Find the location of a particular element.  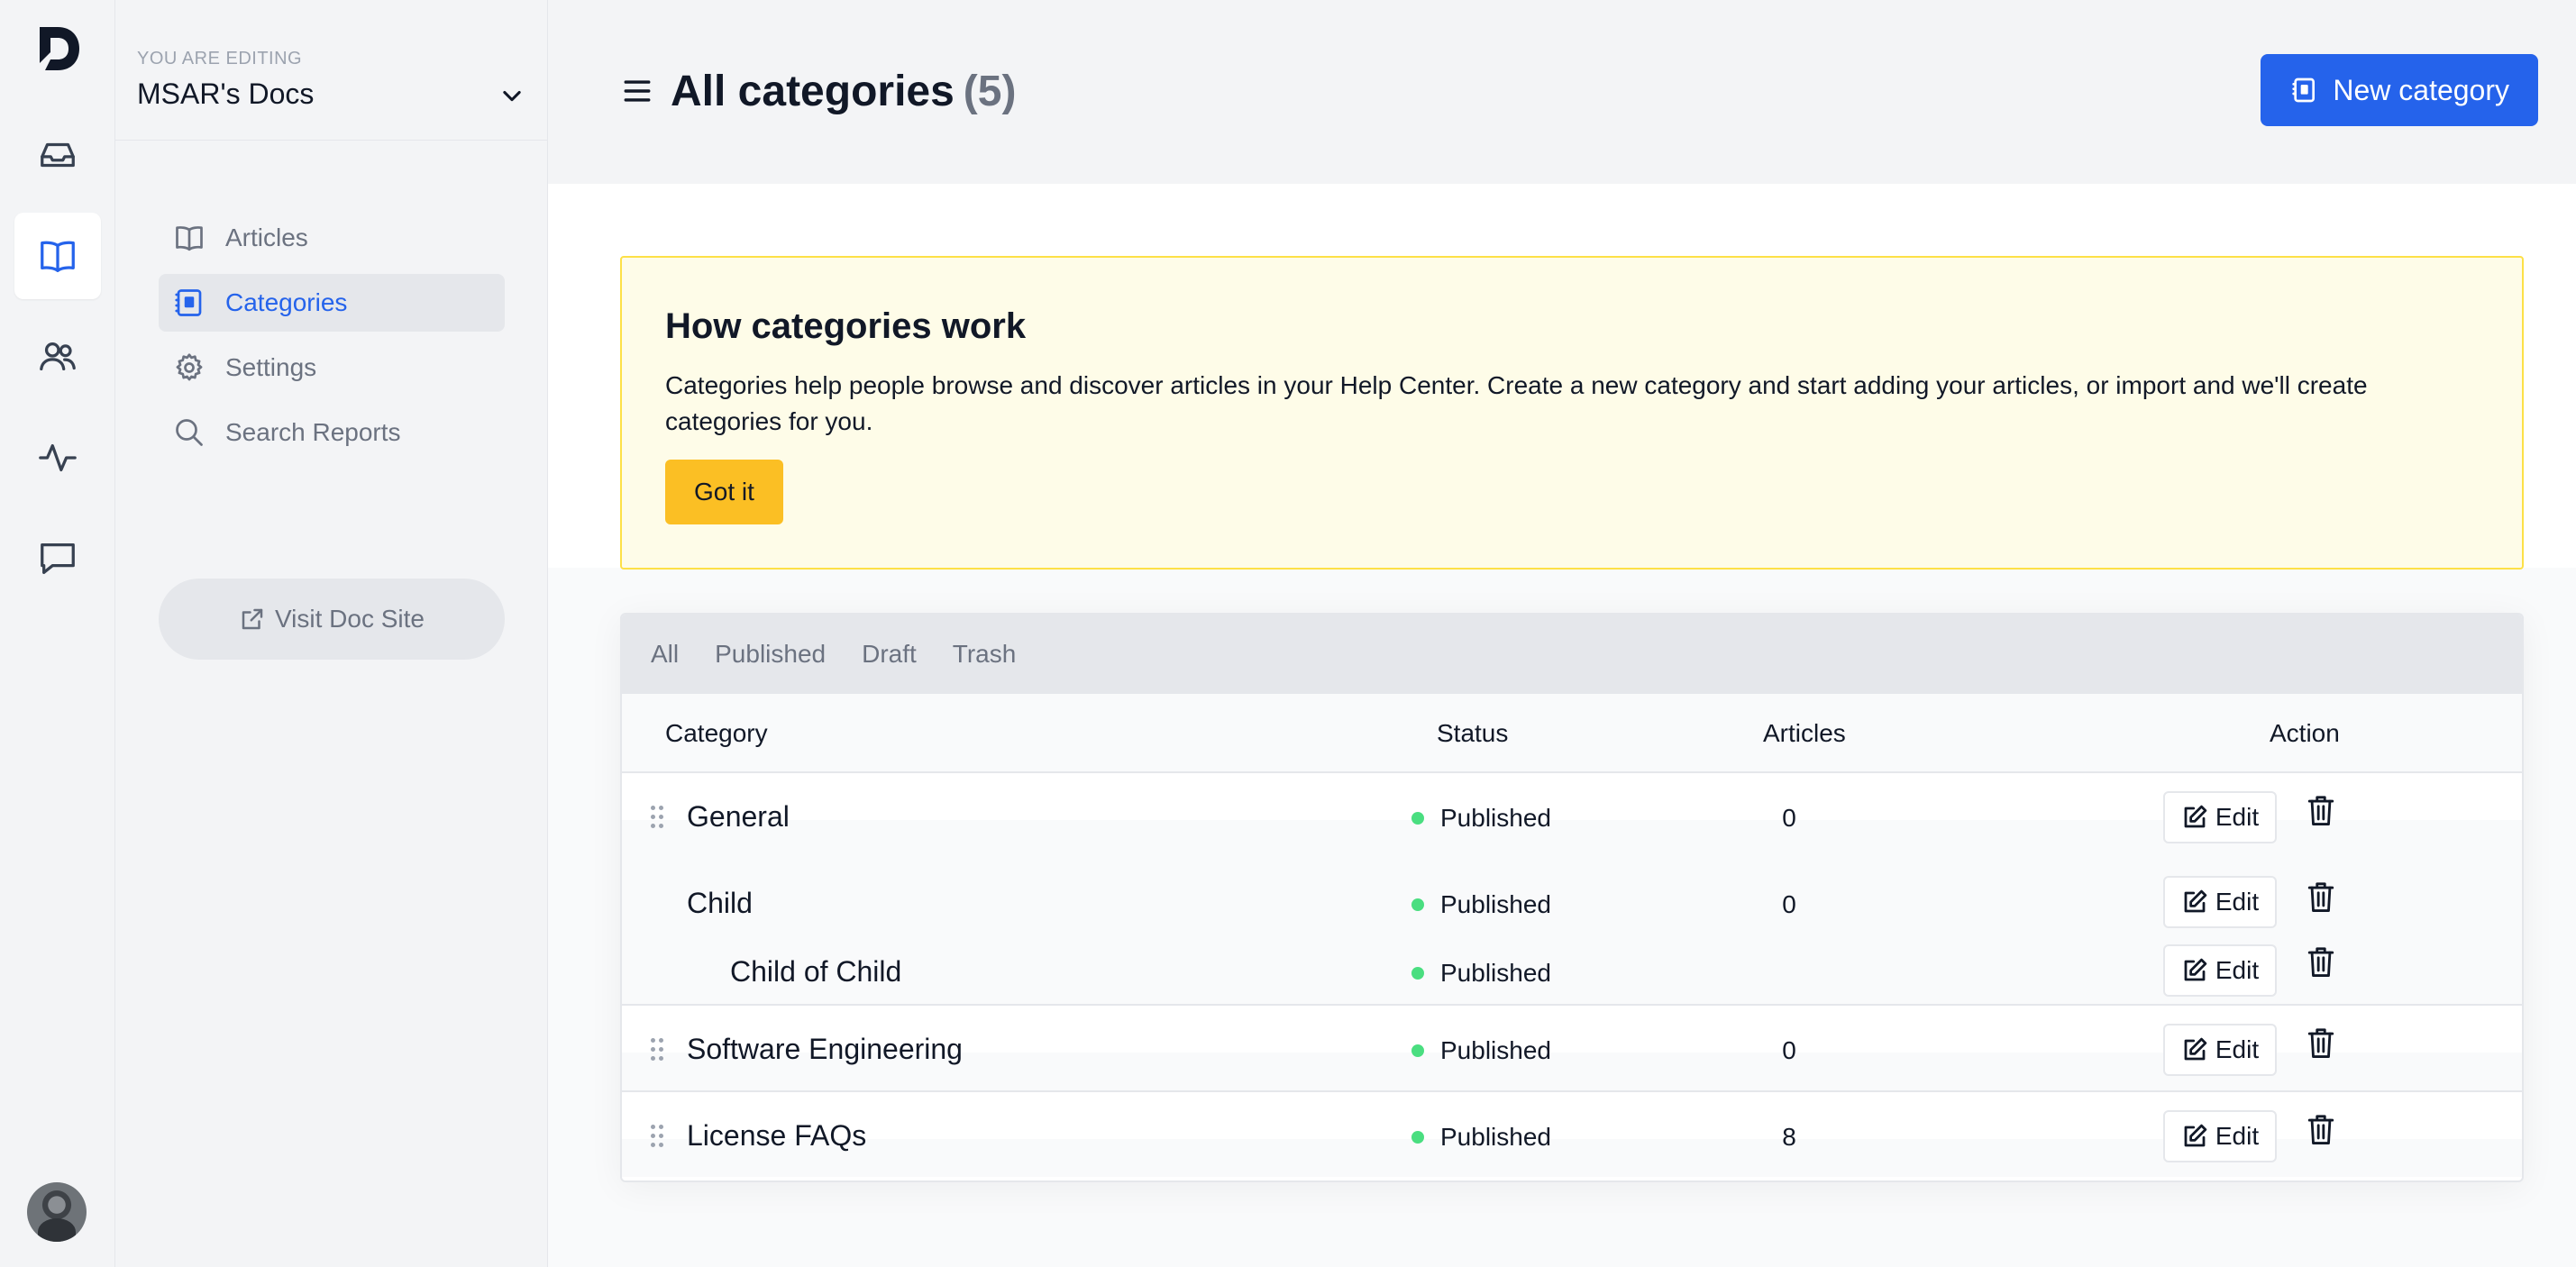

category-name: Software Engineering is located at coordinates (825, 1049).